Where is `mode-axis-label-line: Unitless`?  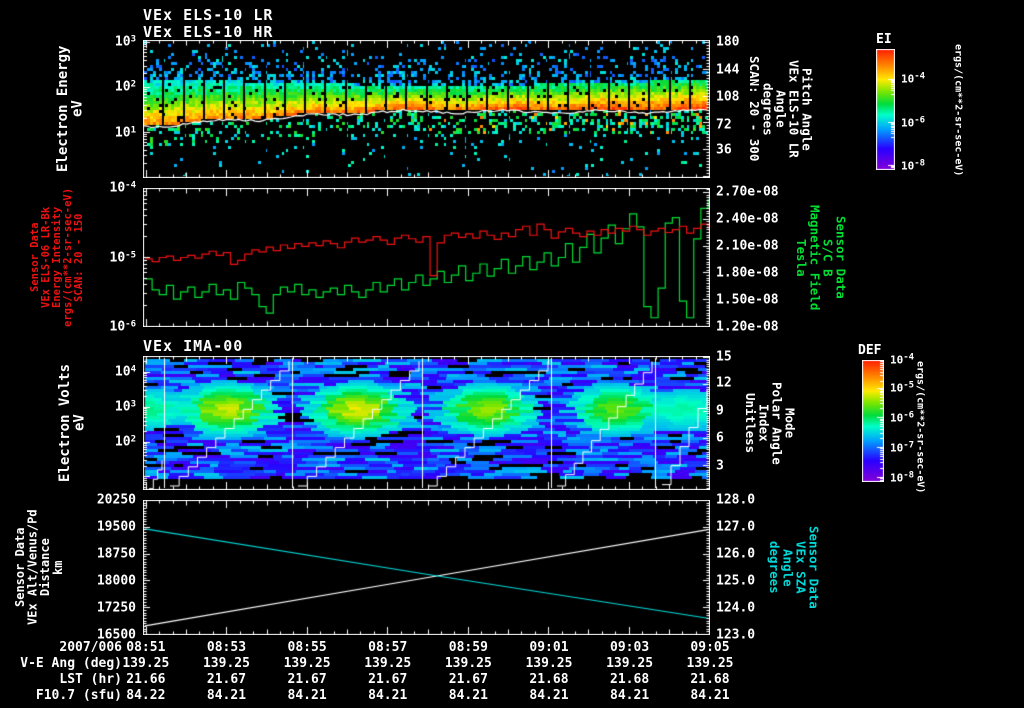
mode-axis-label-line: Unitless is located at coordinates (751, 423).